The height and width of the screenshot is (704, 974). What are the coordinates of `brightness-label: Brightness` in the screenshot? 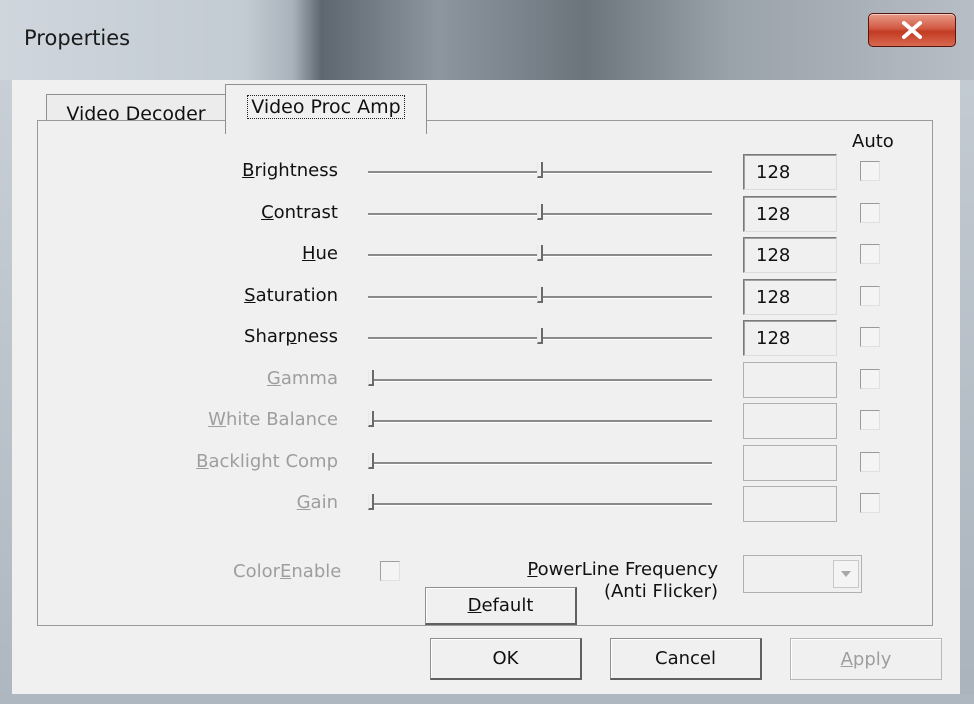 It's located at (290, 170).